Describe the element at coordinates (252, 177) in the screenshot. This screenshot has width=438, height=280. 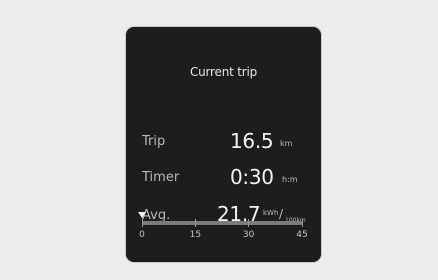
I see `timer-value: 0:30` at that location.